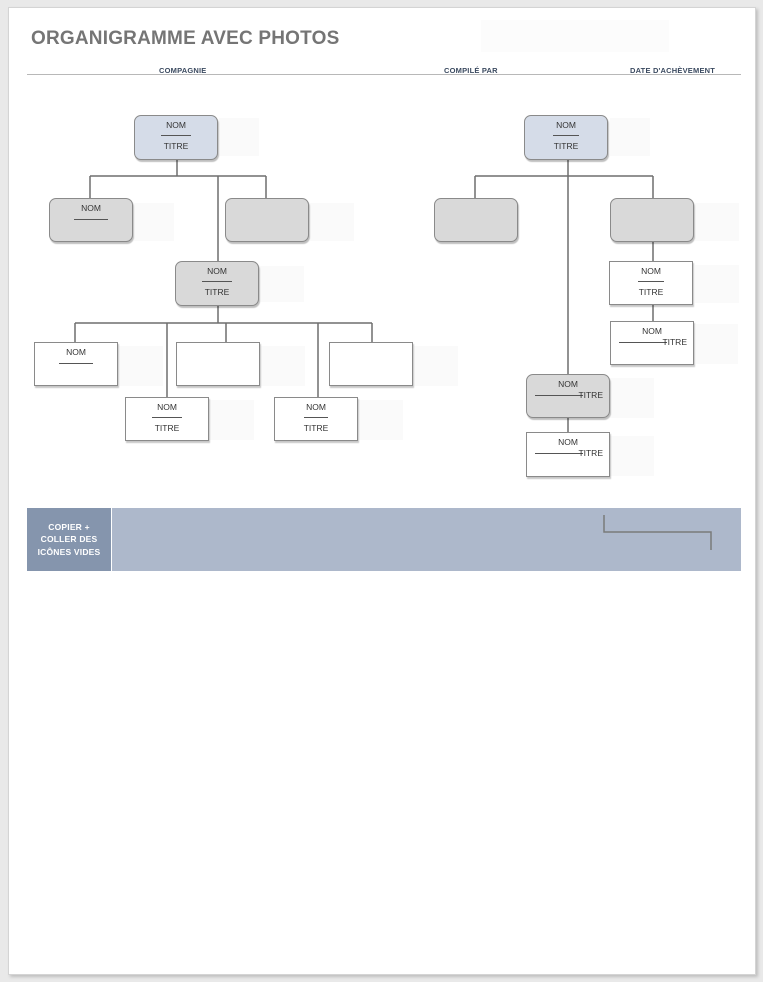 The height and width of the screenshot is (982, 763). I want to click on org-node-right-chain-a: NOM TITRE, so click(651, 283).